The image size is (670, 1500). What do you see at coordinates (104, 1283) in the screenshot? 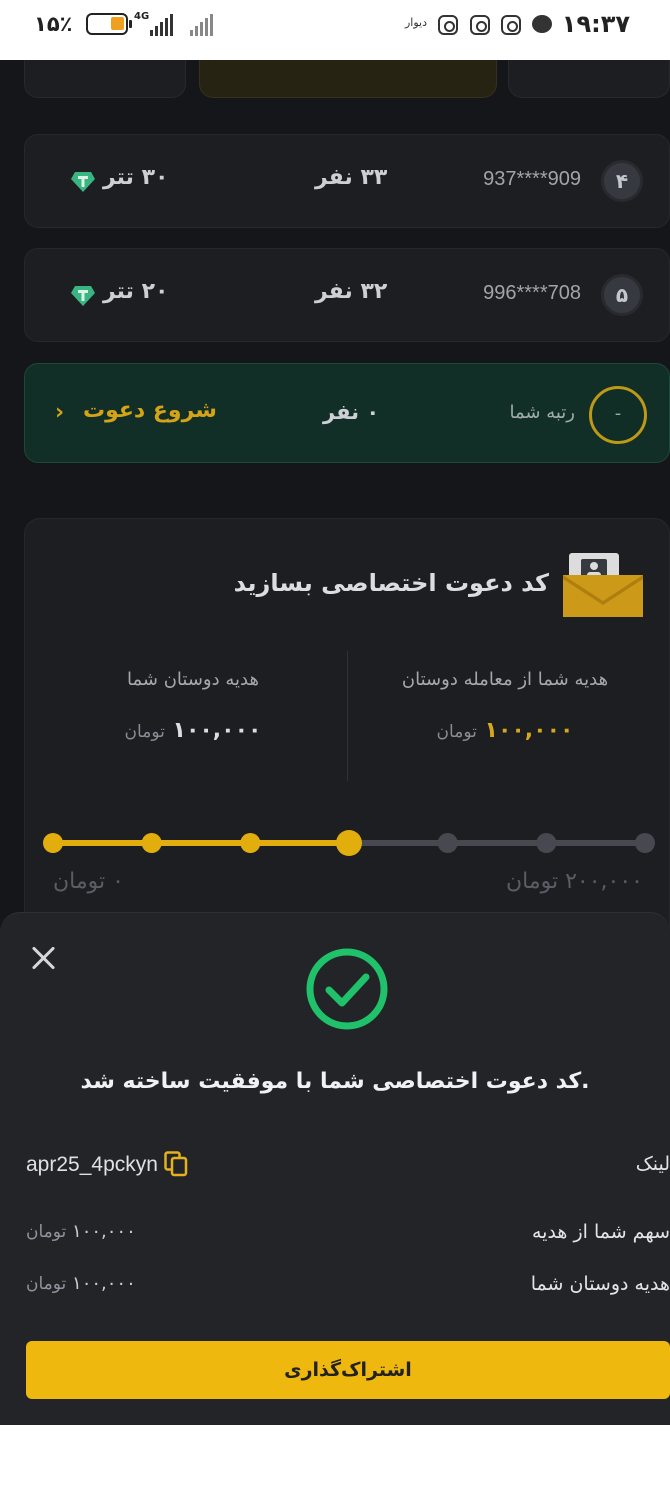
I see `friends-gift-value: ۱۰۰,۰۰۰` at bounding box center [104, 1283].